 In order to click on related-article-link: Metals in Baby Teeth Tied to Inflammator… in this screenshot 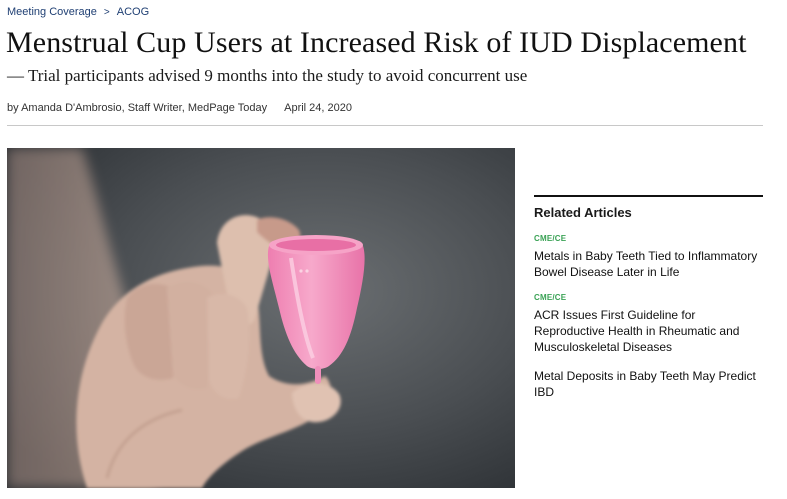, I will do `click(648, 264)`.